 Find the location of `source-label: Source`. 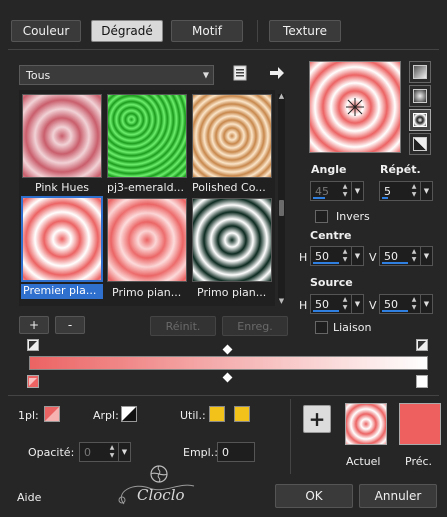

source-label: Source is located at coordinates (331, 282).